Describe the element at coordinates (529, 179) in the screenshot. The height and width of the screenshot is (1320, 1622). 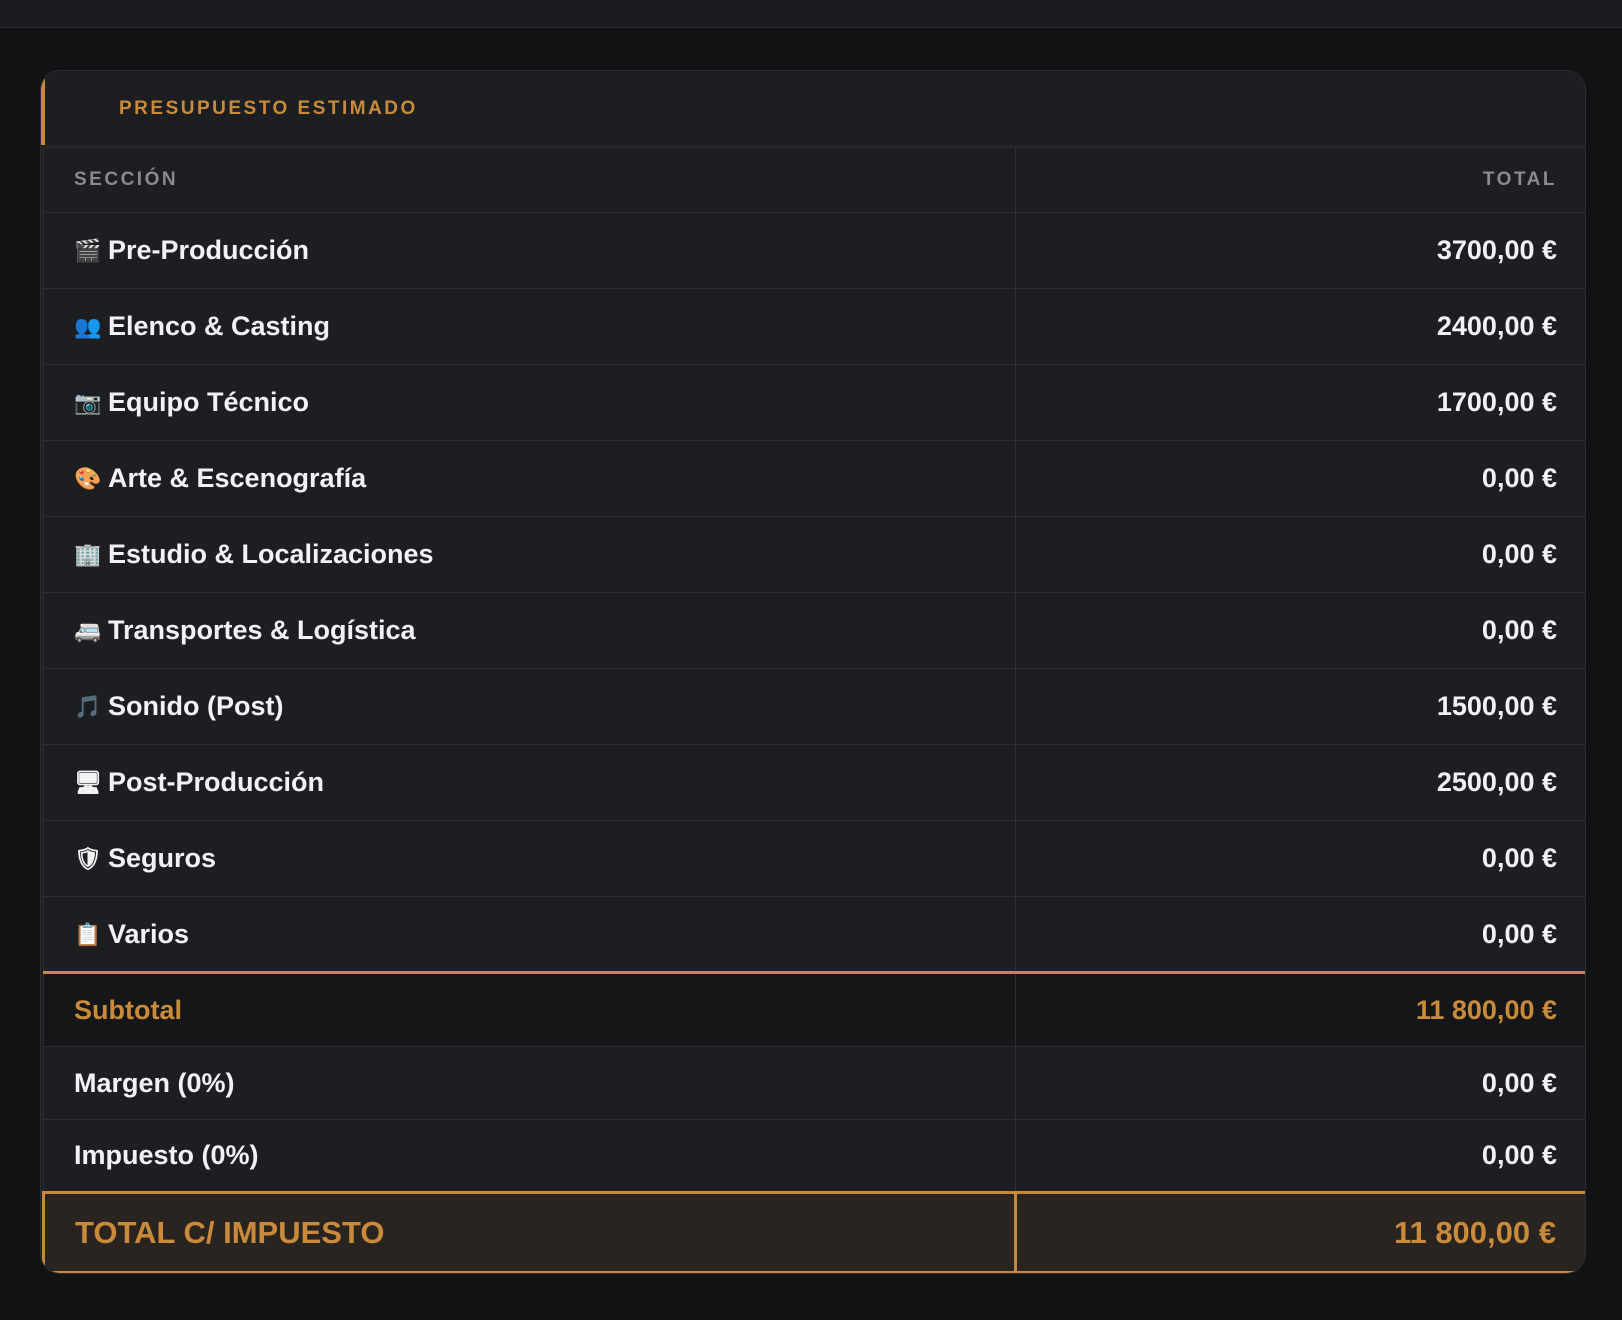
I see `header-section: SECCIÓN` at that location.